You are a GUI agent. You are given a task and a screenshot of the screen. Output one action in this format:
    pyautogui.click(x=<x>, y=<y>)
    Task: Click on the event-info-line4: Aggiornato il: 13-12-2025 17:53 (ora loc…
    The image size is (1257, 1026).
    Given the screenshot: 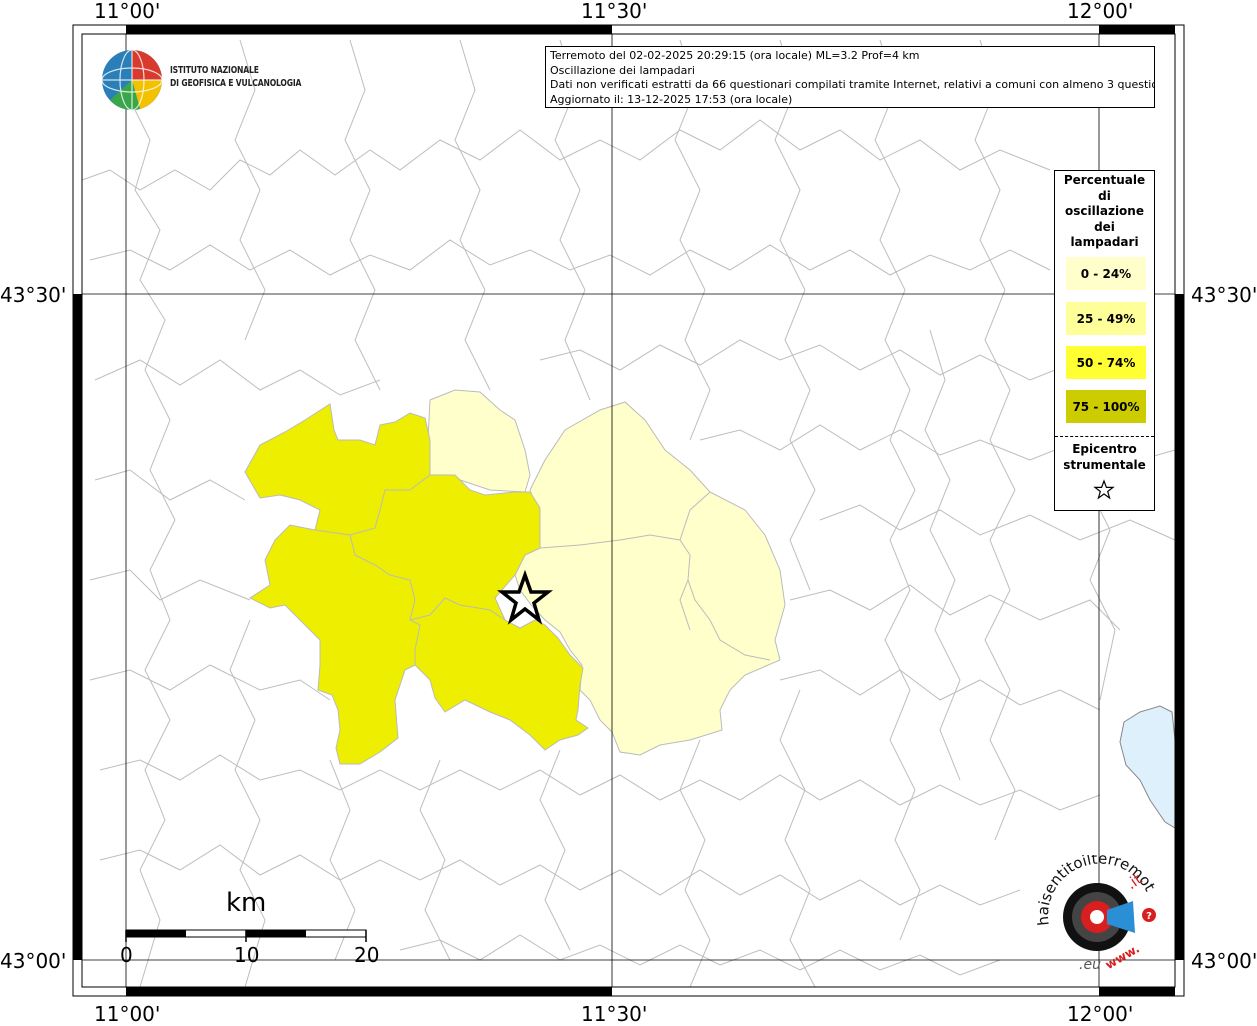 What is the action you would take?
    pyautogui.click(x=671, y=99)
    